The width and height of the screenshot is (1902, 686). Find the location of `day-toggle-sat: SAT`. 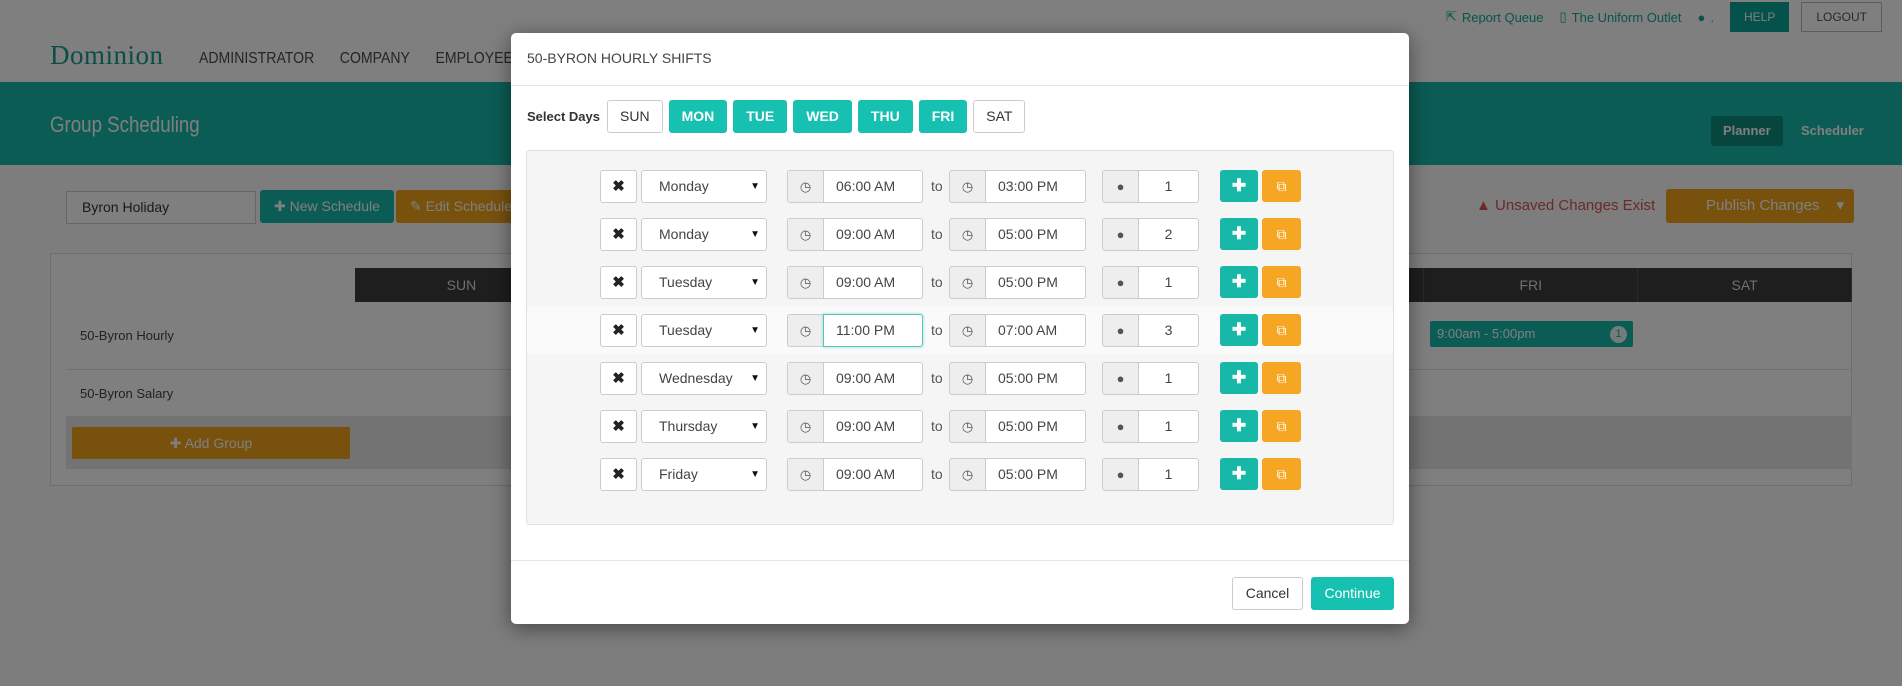

day-toggle-sat: SAT is located at coordinates (999, 116).